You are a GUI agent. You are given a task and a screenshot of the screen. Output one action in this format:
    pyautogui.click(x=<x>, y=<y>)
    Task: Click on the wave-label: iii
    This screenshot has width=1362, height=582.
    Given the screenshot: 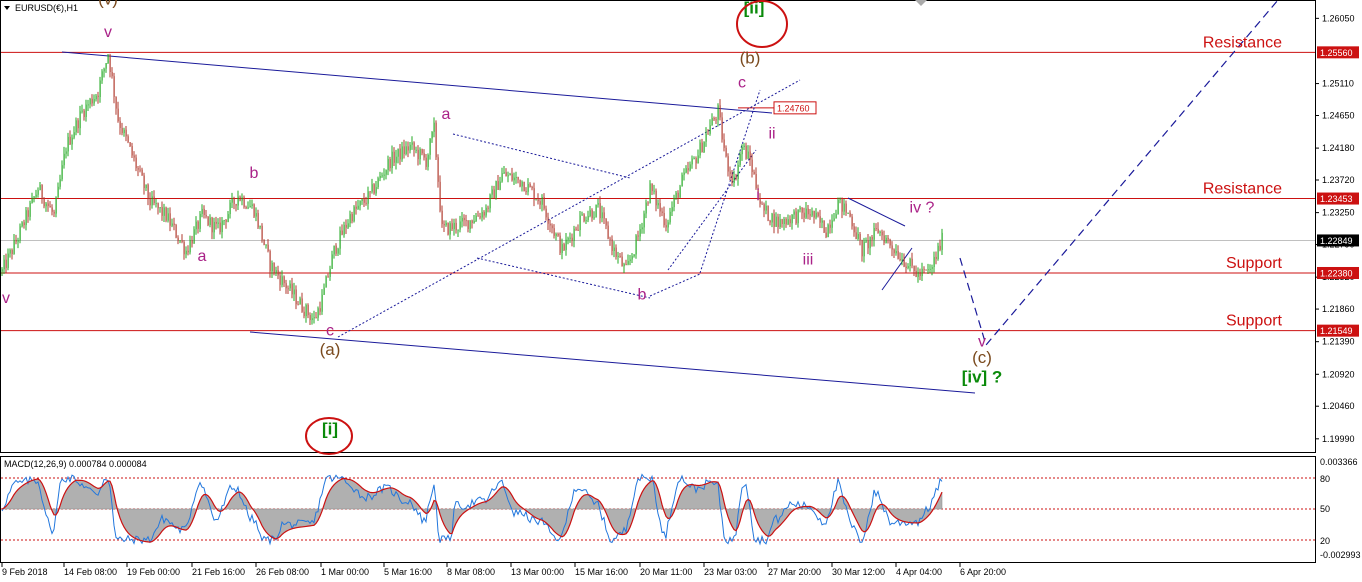 What is the action you would take?
    pyautogui.click(x=808, y=260)
    